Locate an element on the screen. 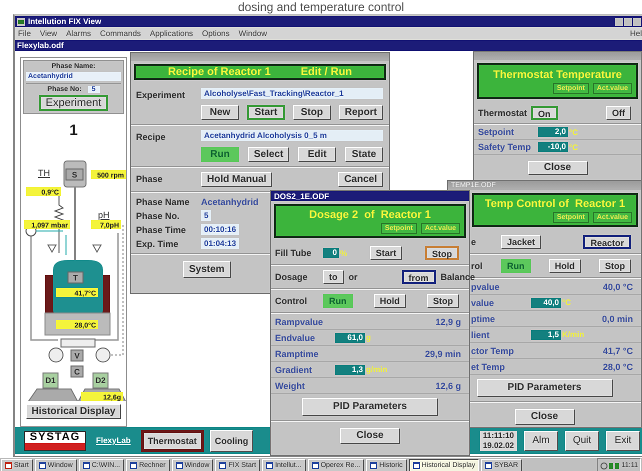  value-field: 61,0 is located at coordinates (350, 337).